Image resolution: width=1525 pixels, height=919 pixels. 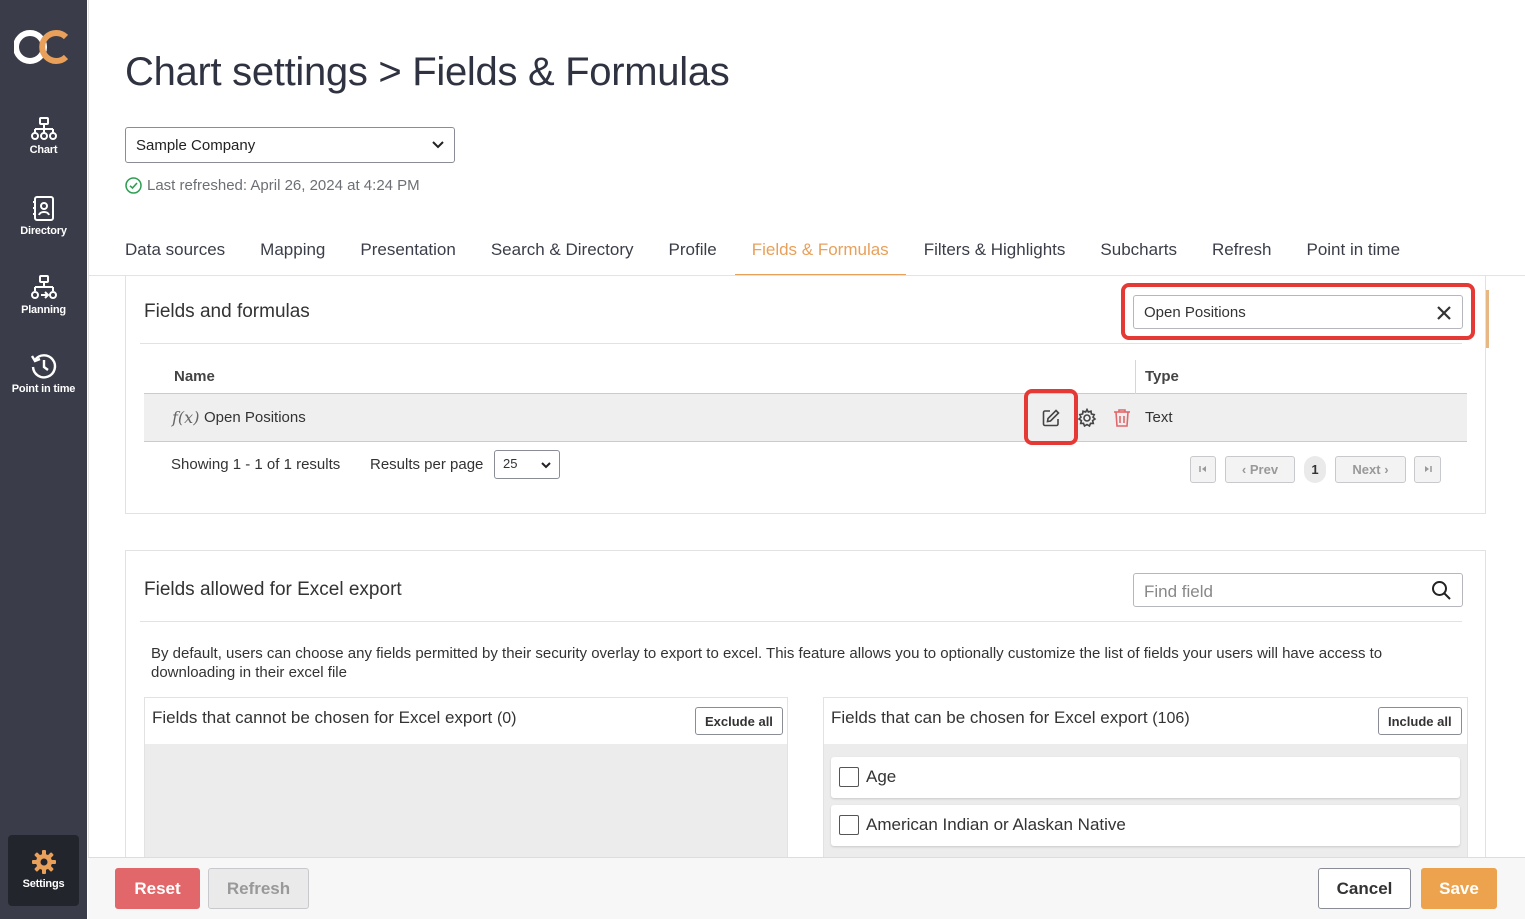 I want to click on check-circle-icon, so click(x=133, y=185).